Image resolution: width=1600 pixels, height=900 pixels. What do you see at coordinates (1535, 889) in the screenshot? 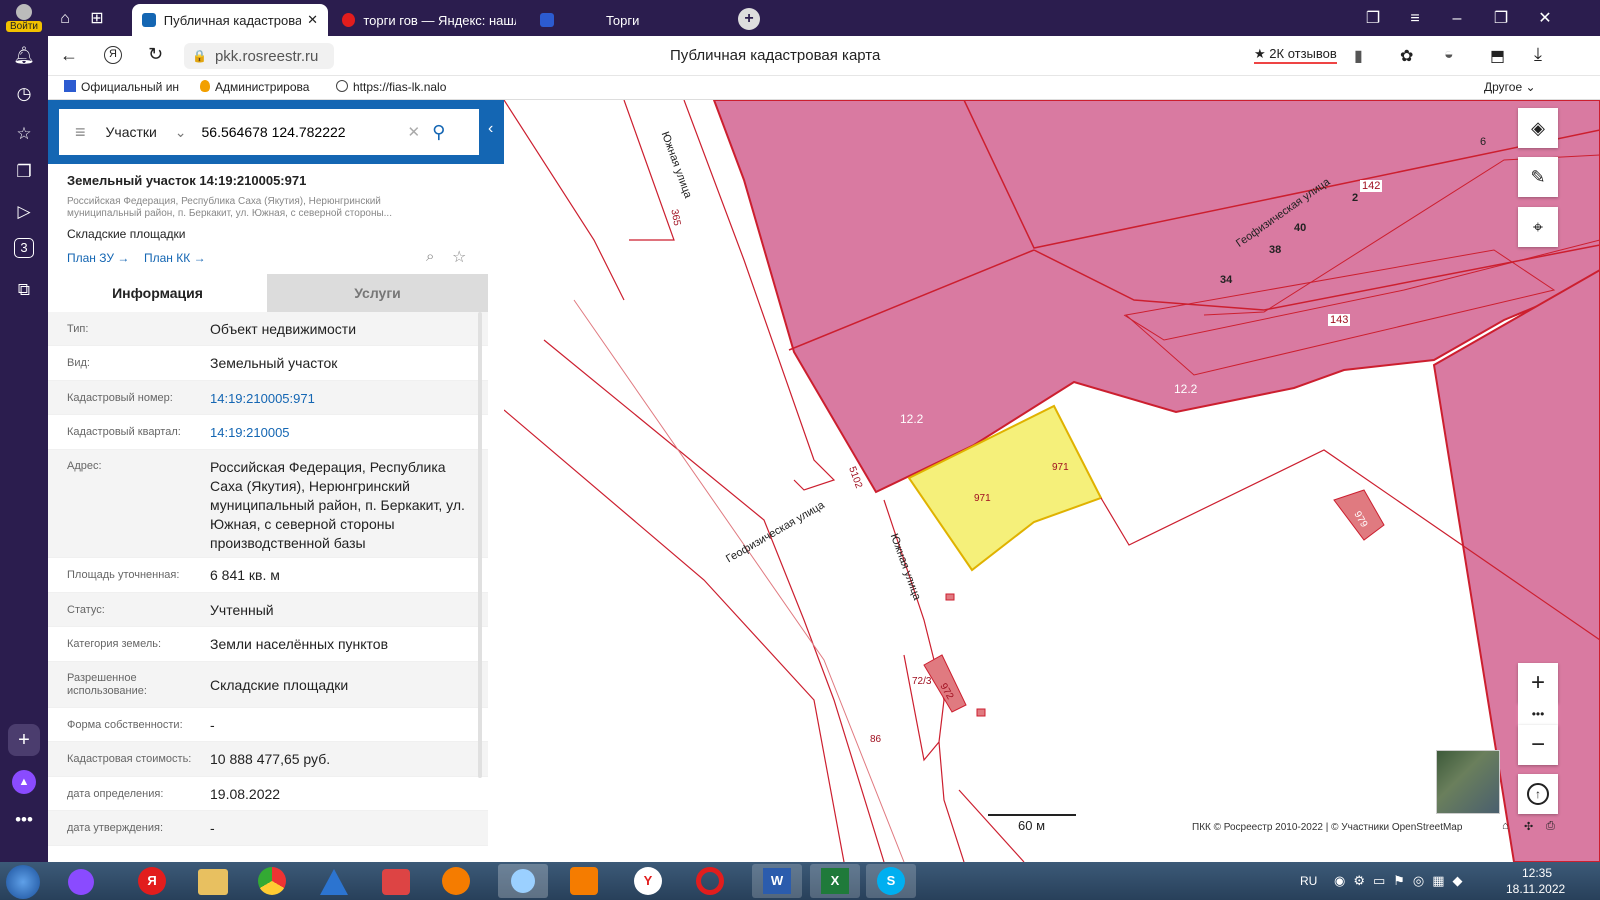
I see `clock-date: 18.11.2022` at bounding box center [1535, 889].